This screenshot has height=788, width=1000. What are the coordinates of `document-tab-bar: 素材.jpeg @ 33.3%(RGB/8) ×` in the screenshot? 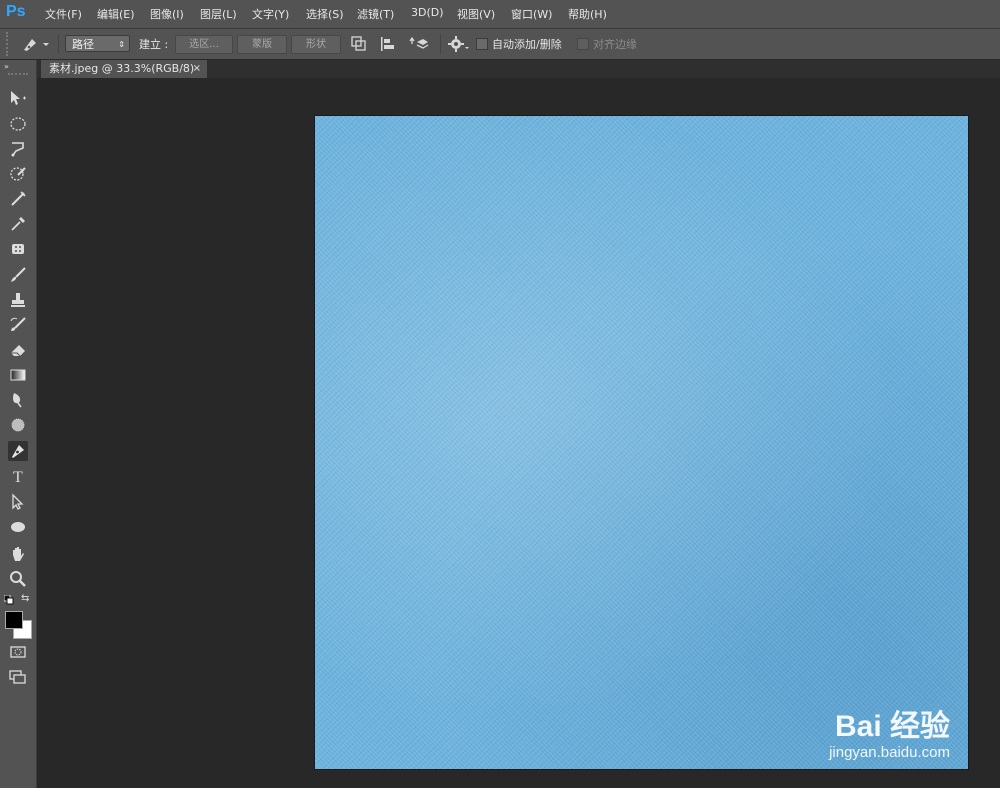 It's located at (518, 69).